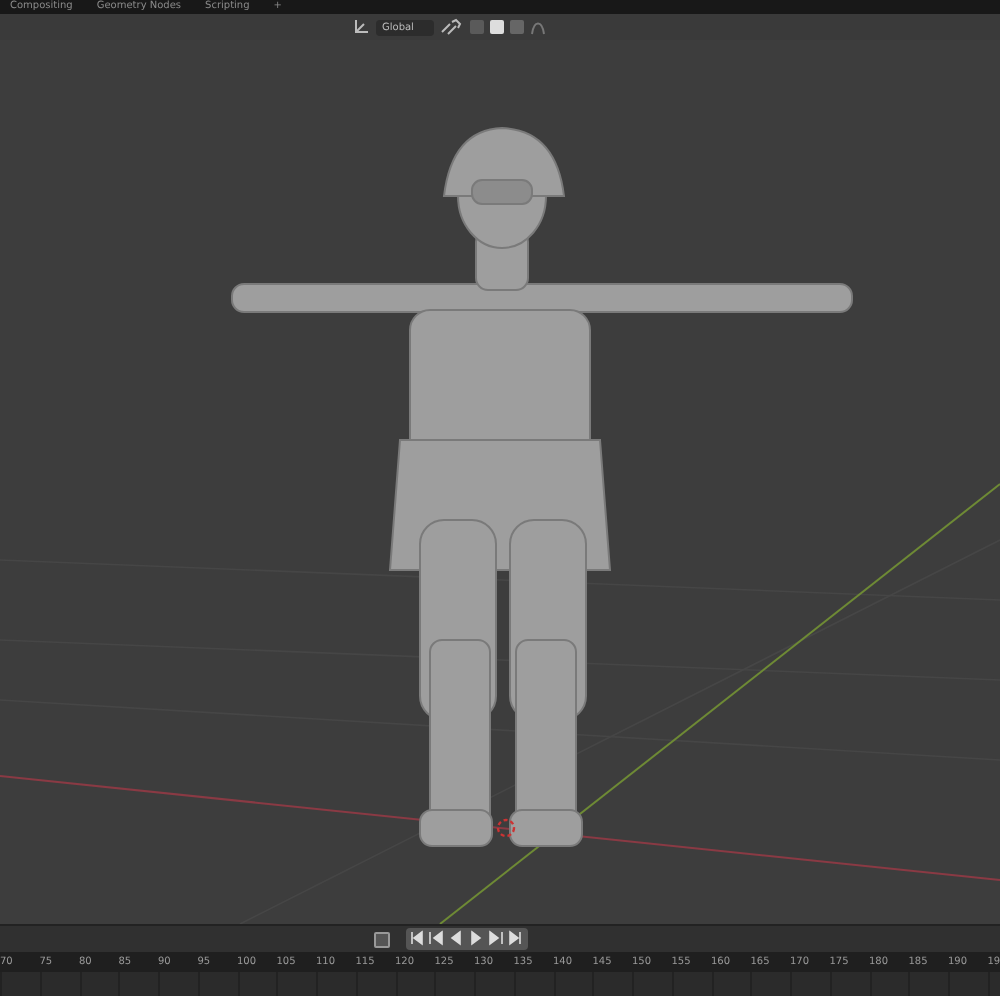  I want to click on keyframe-button, so click(382, 939).